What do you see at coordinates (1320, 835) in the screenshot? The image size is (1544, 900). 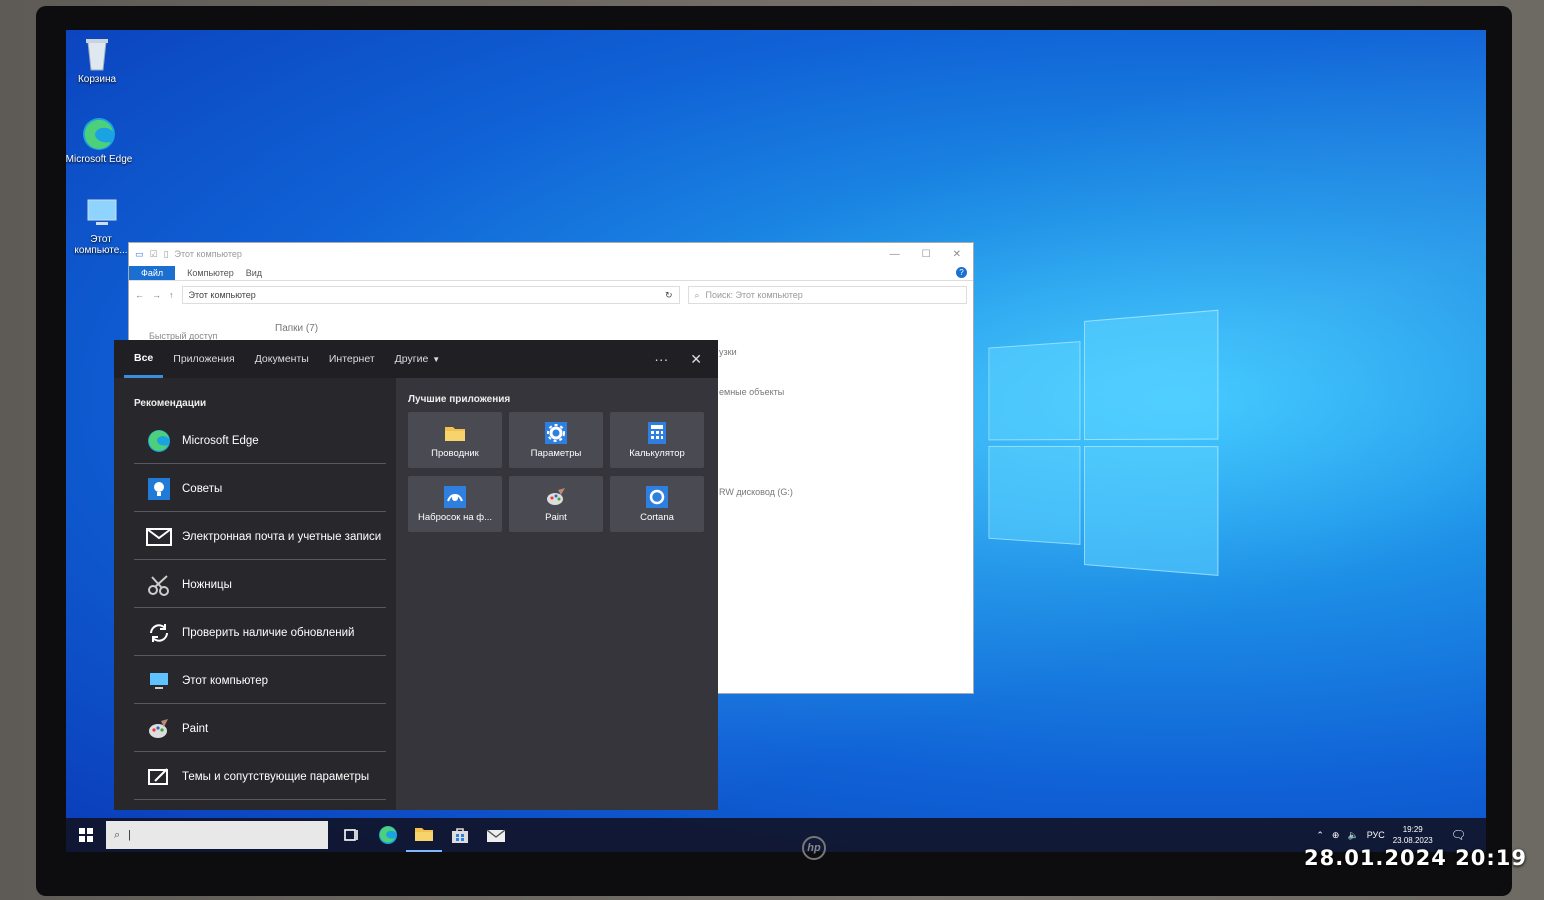 I see `chevron-up-icon: ⌃` at bounding box center [1320, 835].